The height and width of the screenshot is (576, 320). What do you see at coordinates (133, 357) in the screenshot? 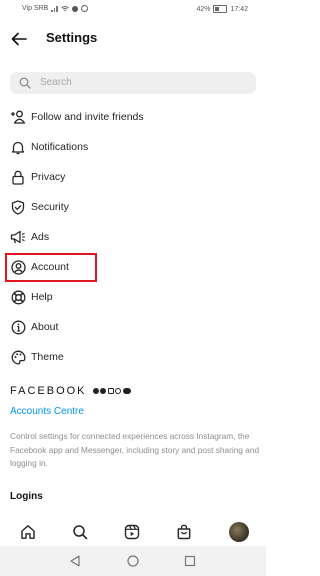
I see `menu-item-theme: Theme` at bounding box center [133, 357].